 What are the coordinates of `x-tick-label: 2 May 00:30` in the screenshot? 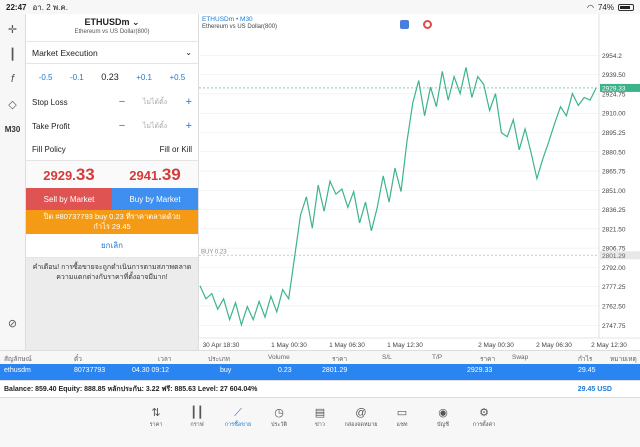 It's located at (496, 345).